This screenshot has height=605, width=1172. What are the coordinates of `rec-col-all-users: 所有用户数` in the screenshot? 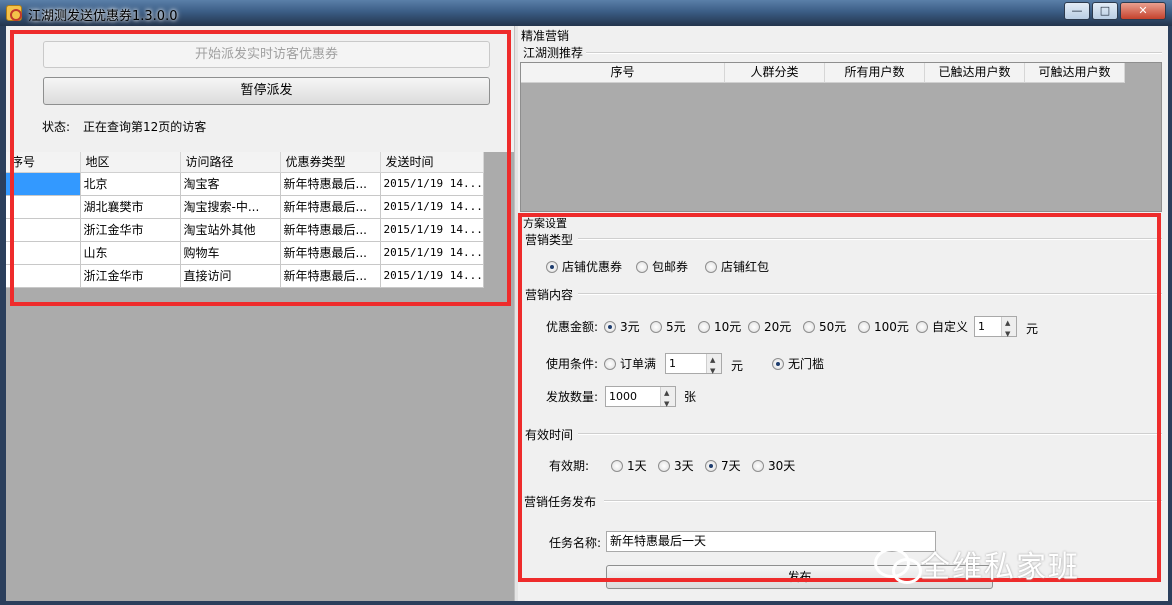 It's located at (875, 73).